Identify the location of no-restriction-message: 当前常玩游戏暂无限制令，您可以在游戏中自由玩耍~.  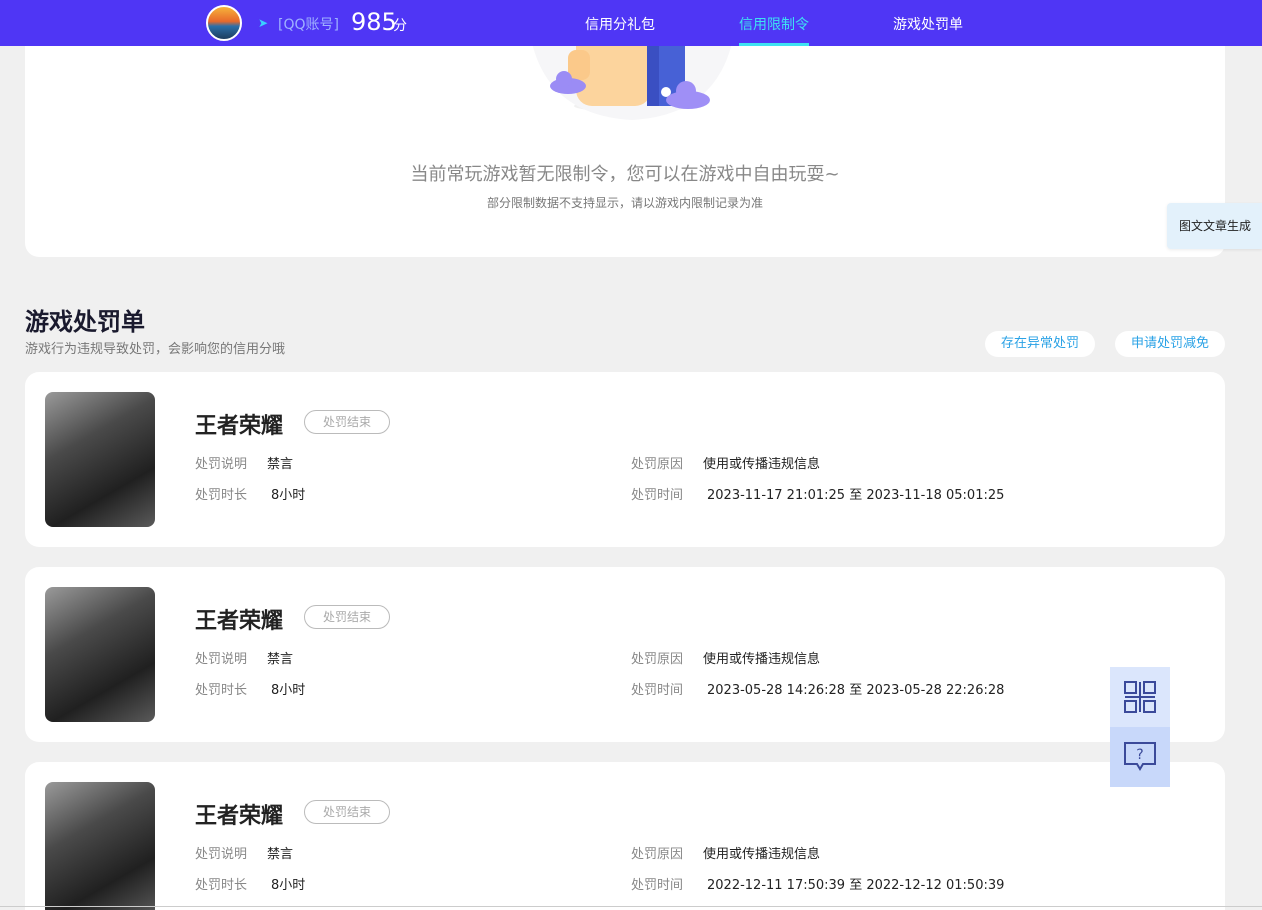
(625, 174).